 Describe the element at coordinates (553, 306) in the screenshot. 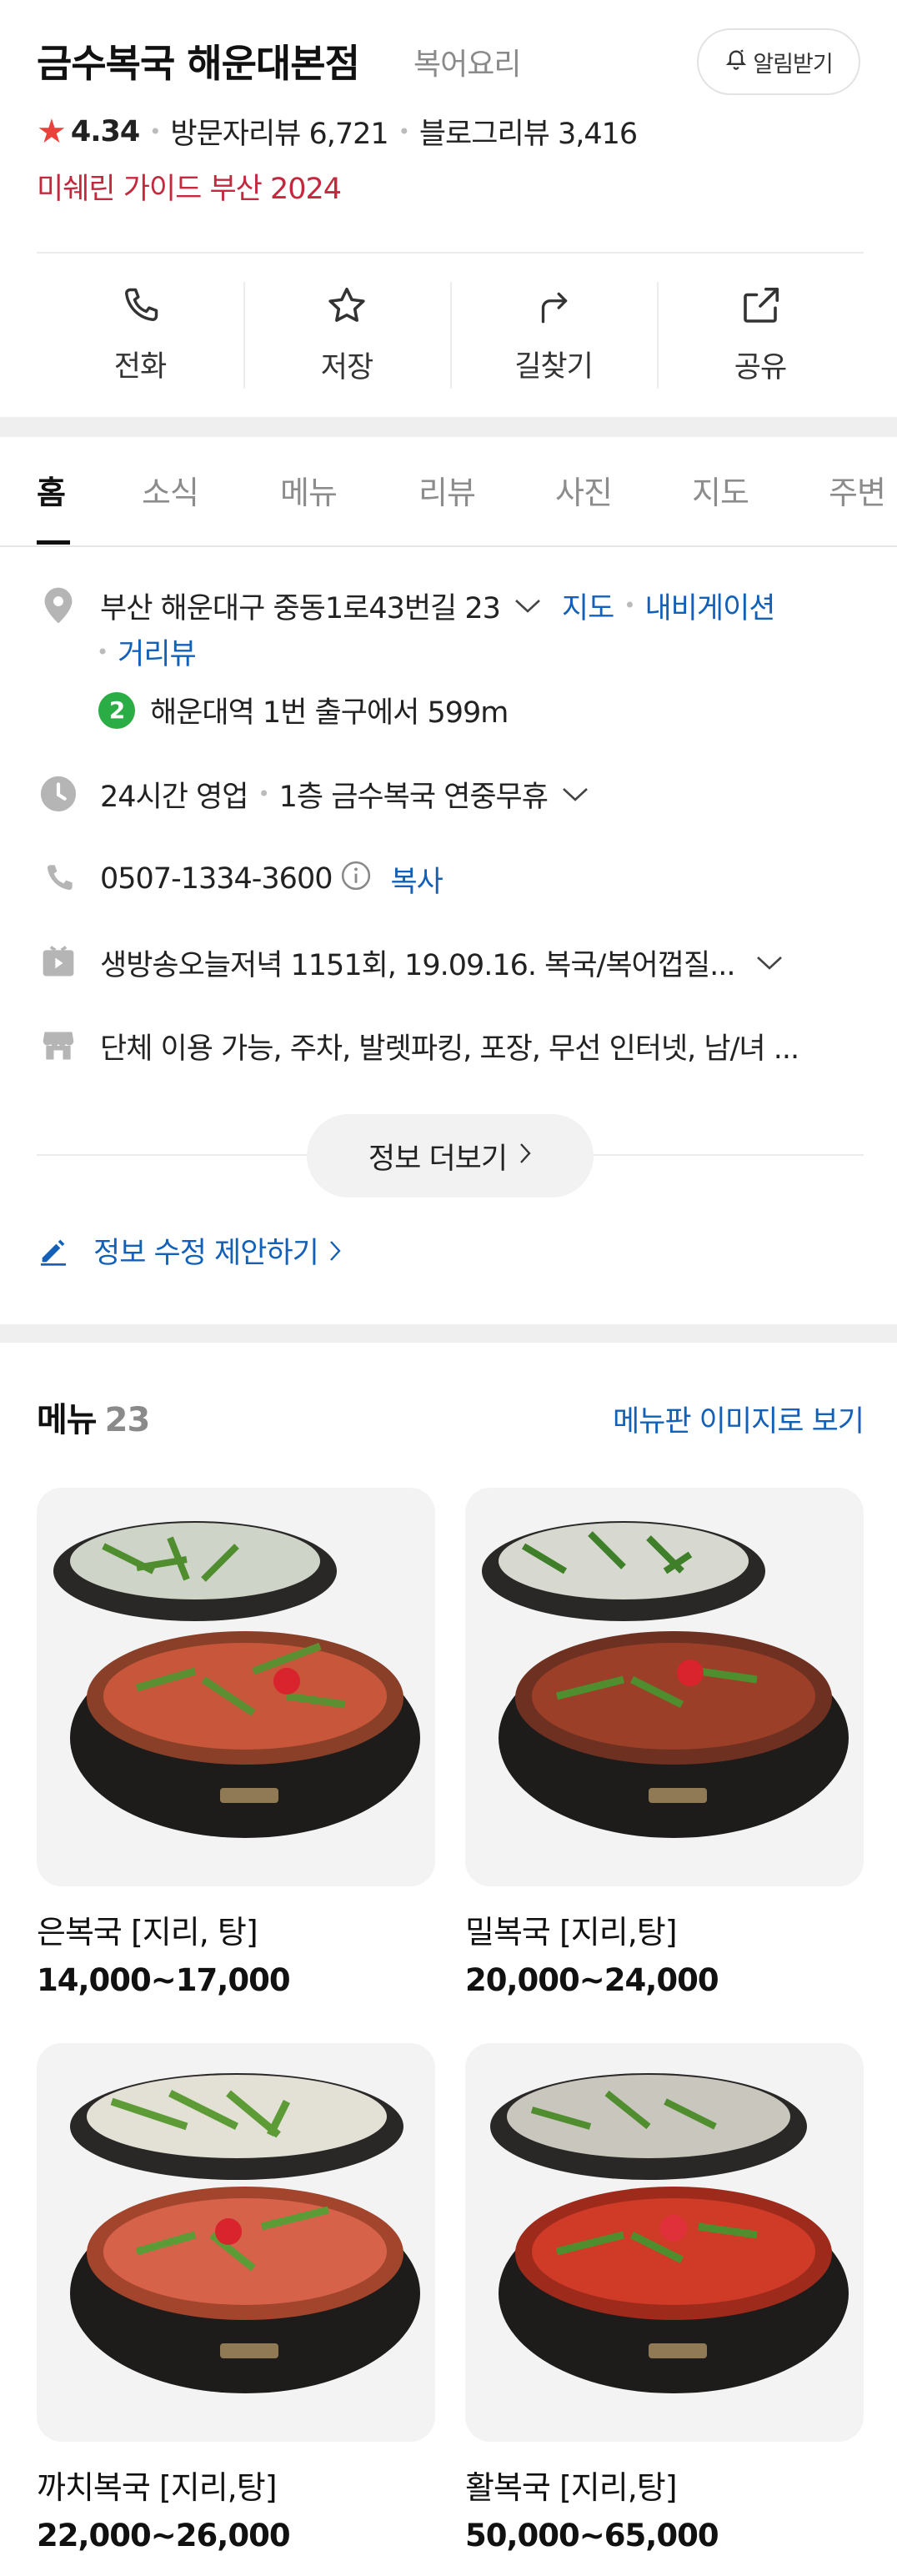

I see `directions-icon` at that location.